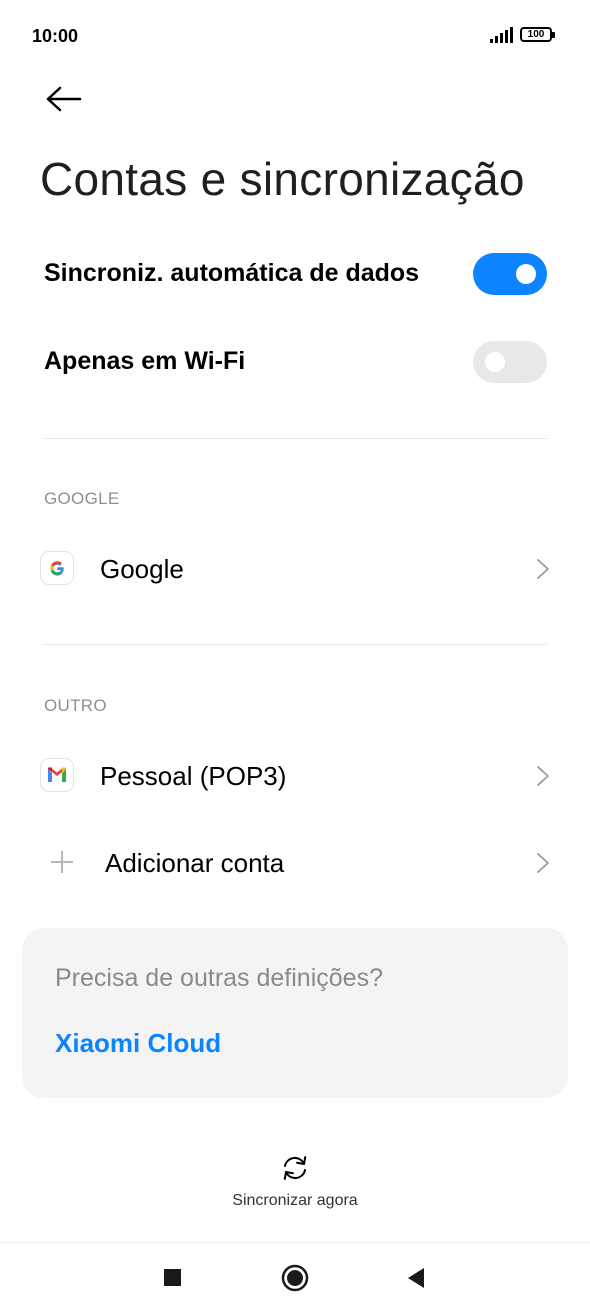  I want to click on account-label-pop3: Pessoal (POP3), so click(193, 776).